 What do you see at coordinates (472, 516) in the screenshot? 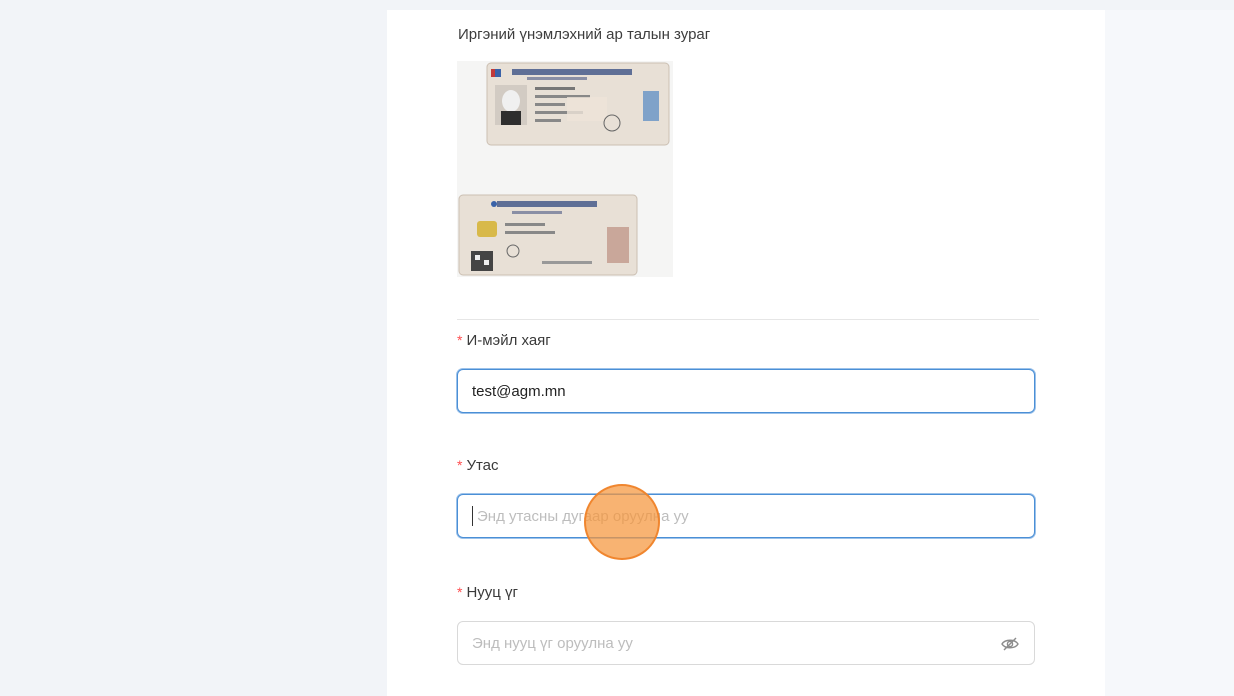
I see `text-caret` at bounding box center [472, 516].